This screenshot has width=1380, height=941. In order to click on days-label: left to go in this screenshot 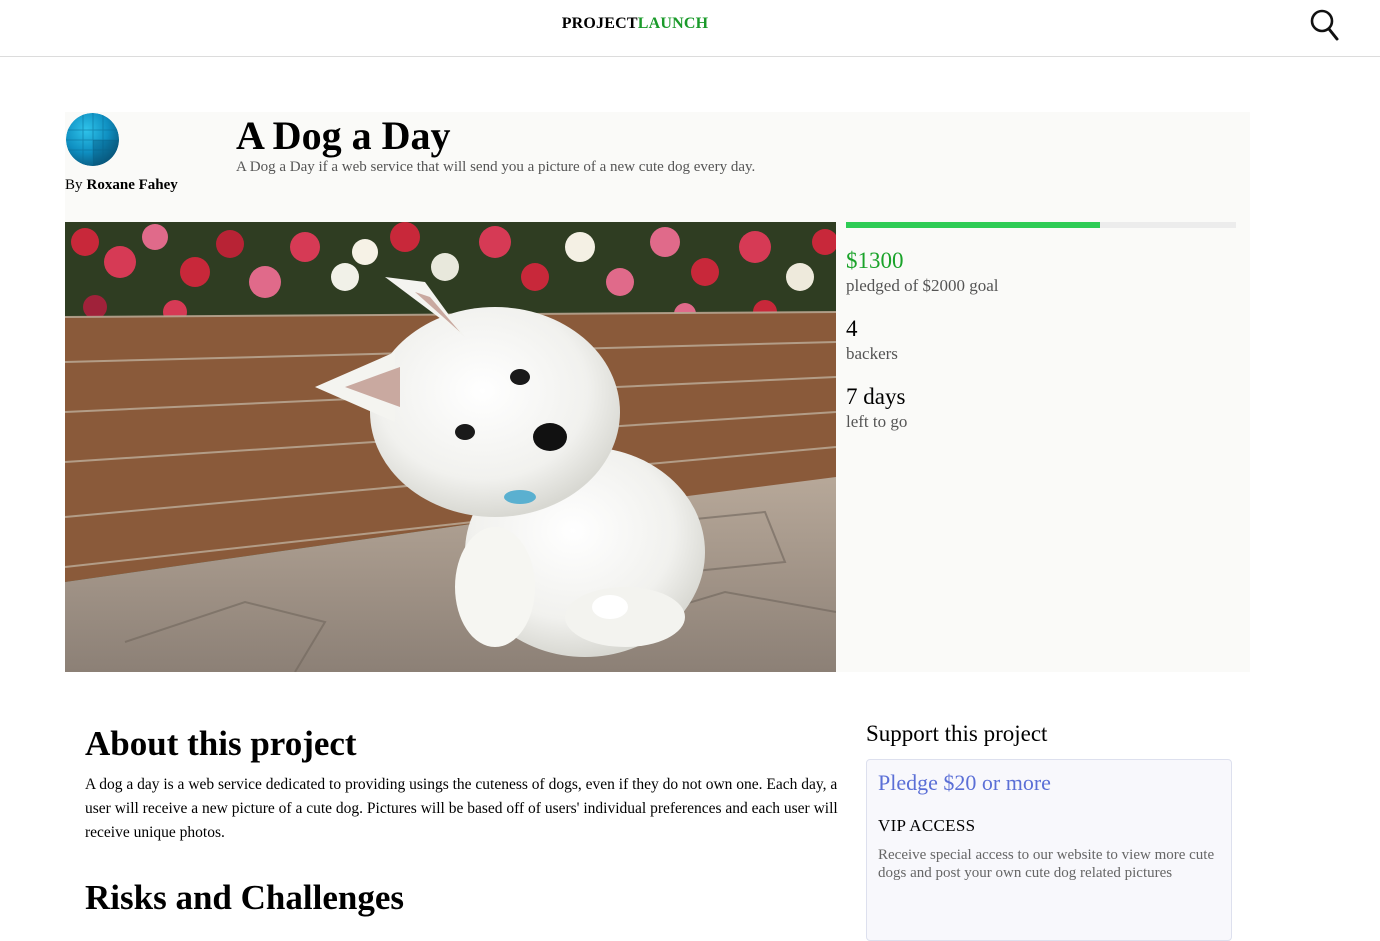, I will do `click(877, 421)`.